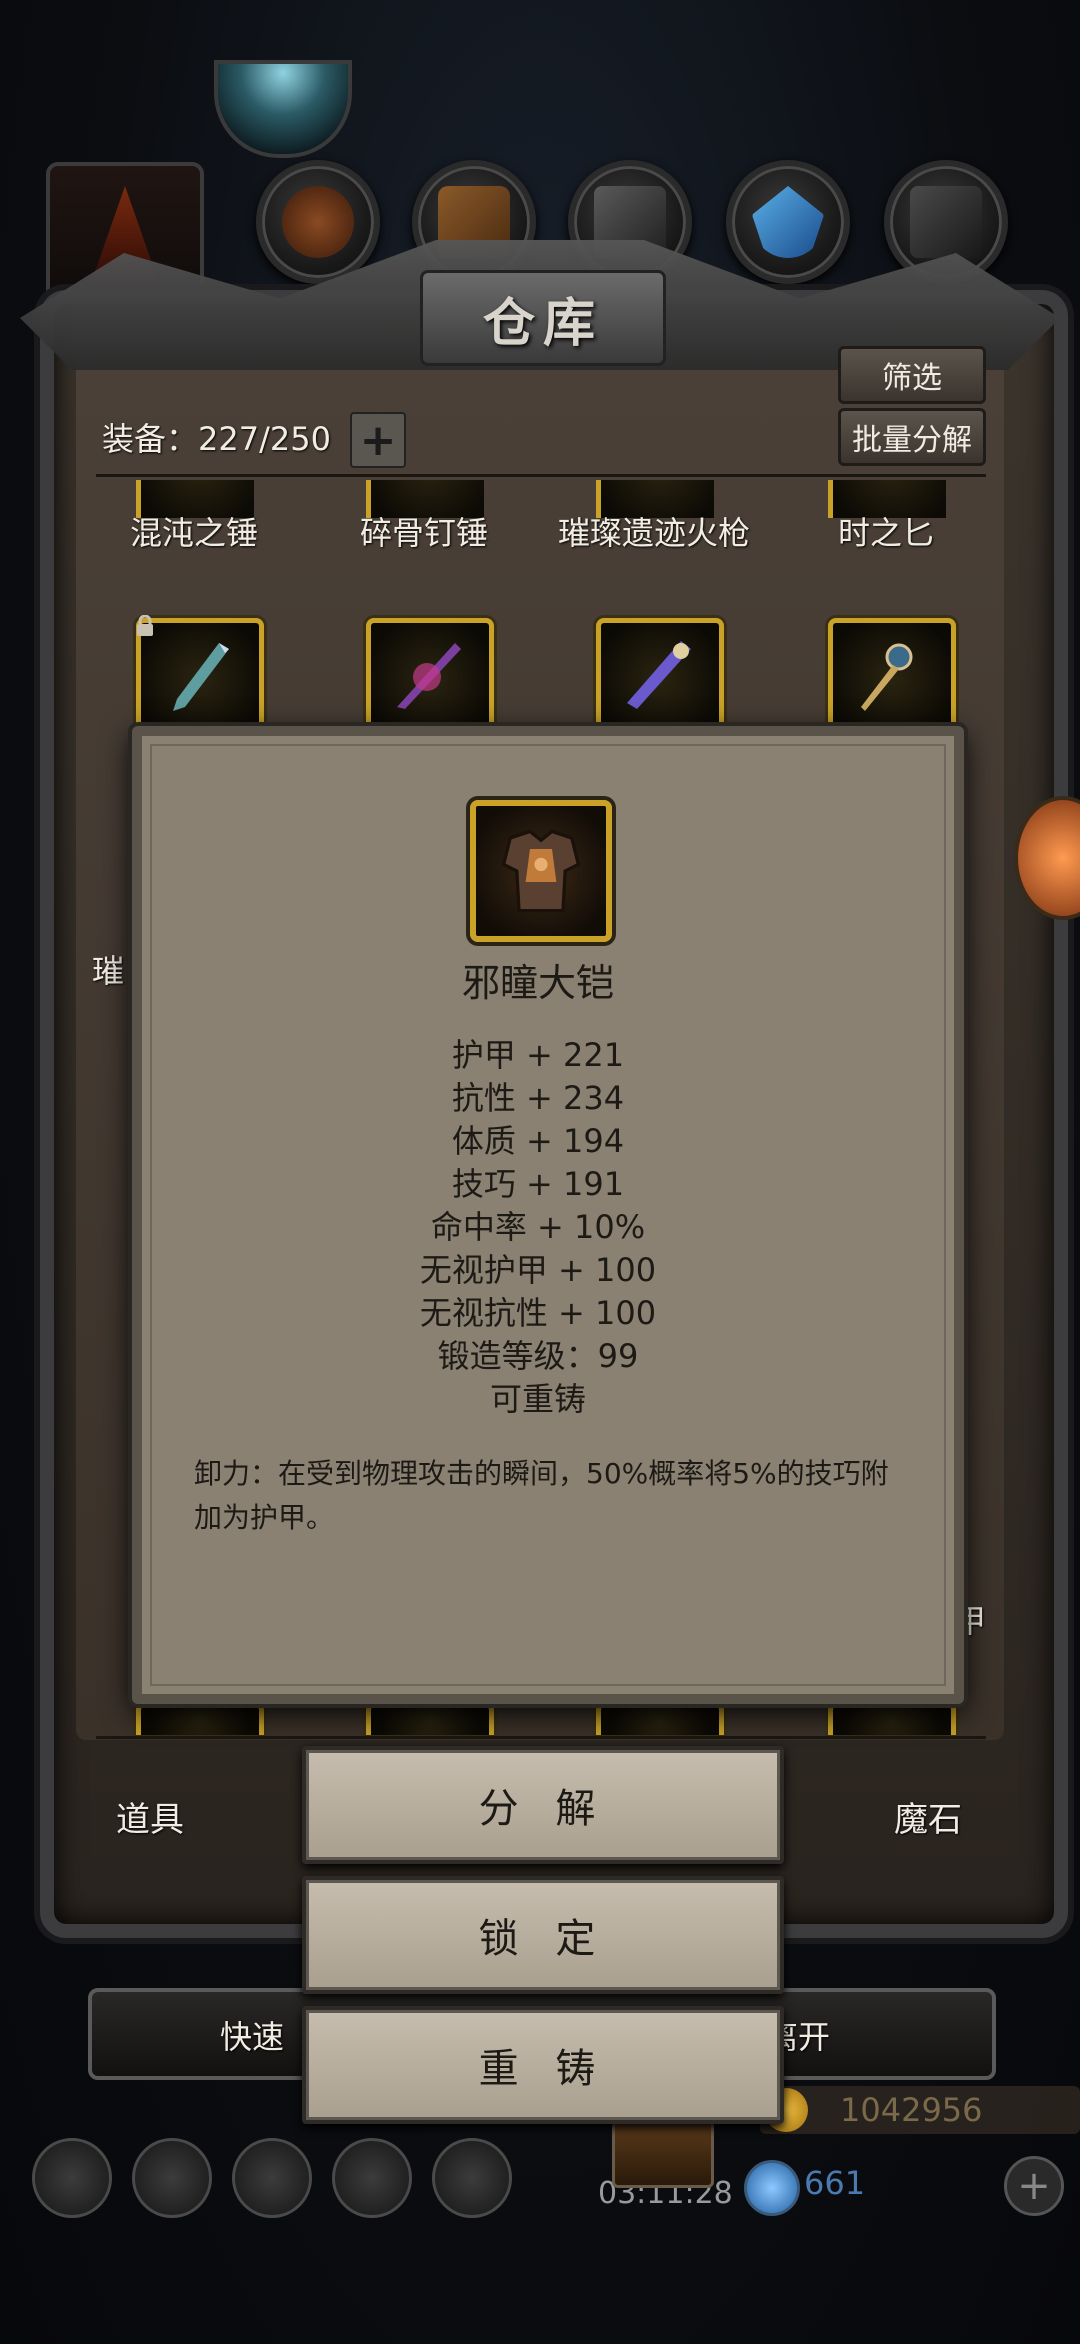 Image resolution: width=1080 pixels, height=2344 pixels. Describe the element at coordinates (543, 1805) in the screenshot. I see `decompose-button: 分 解` at that location.